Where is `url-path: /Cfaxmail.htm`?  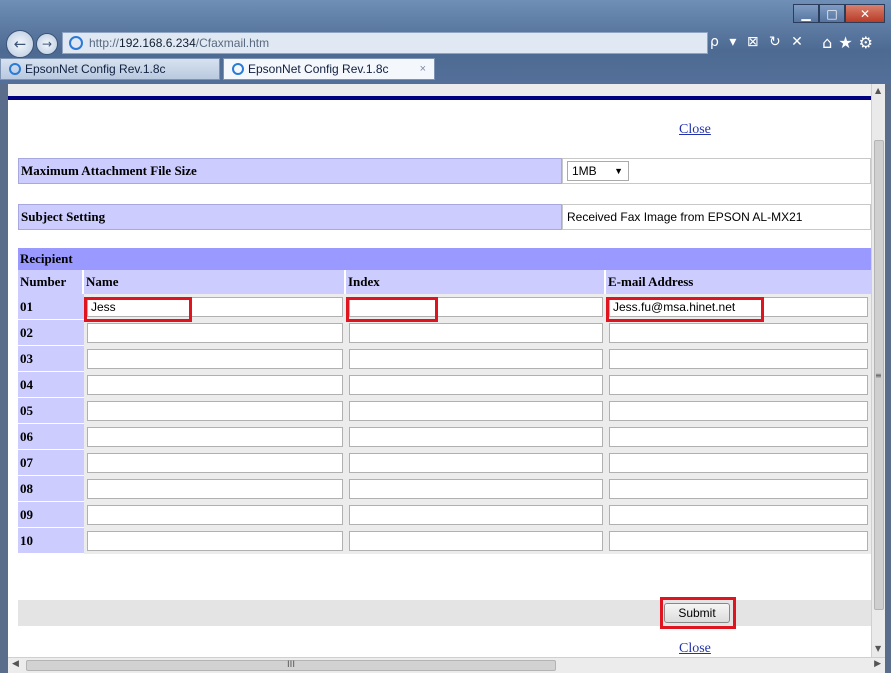
url-path: /Cfaxmail.htm is located at coordinates (232, 43).